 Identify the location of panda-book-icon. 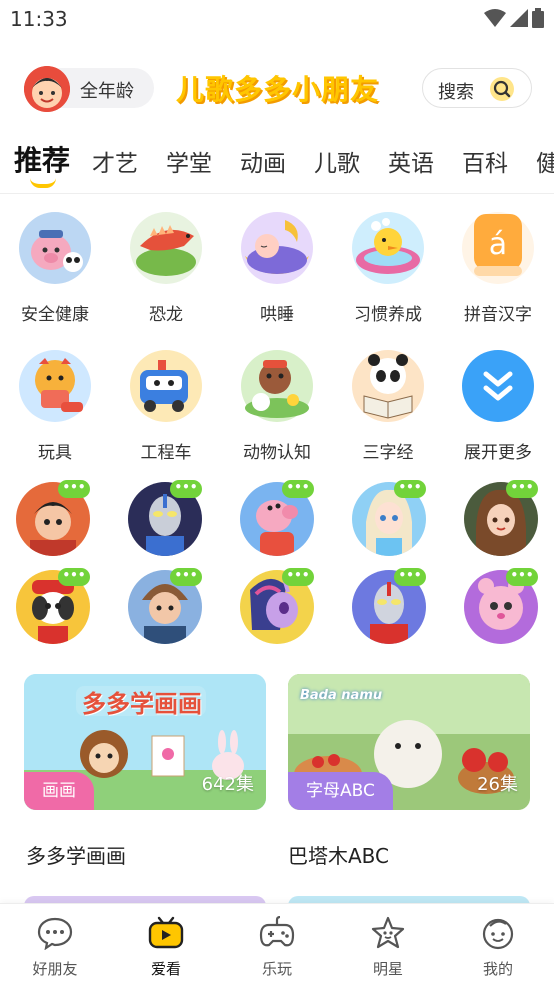
(388, 386).